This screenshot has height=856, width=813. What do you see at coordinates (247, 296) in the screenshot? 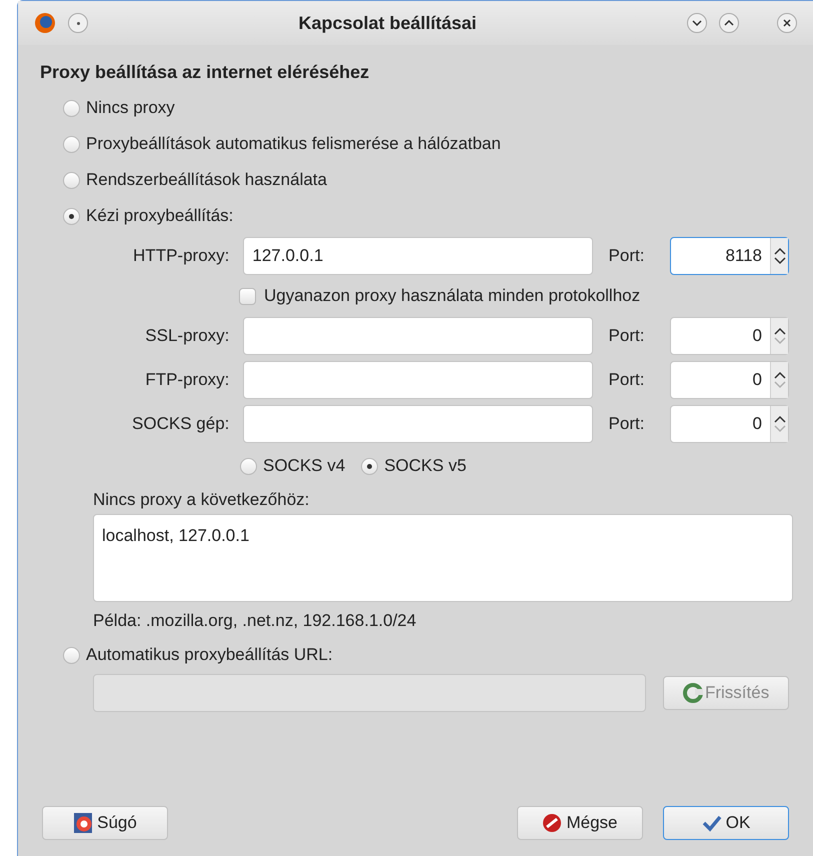
I see `checkbox` at bounding box center [247, 296].